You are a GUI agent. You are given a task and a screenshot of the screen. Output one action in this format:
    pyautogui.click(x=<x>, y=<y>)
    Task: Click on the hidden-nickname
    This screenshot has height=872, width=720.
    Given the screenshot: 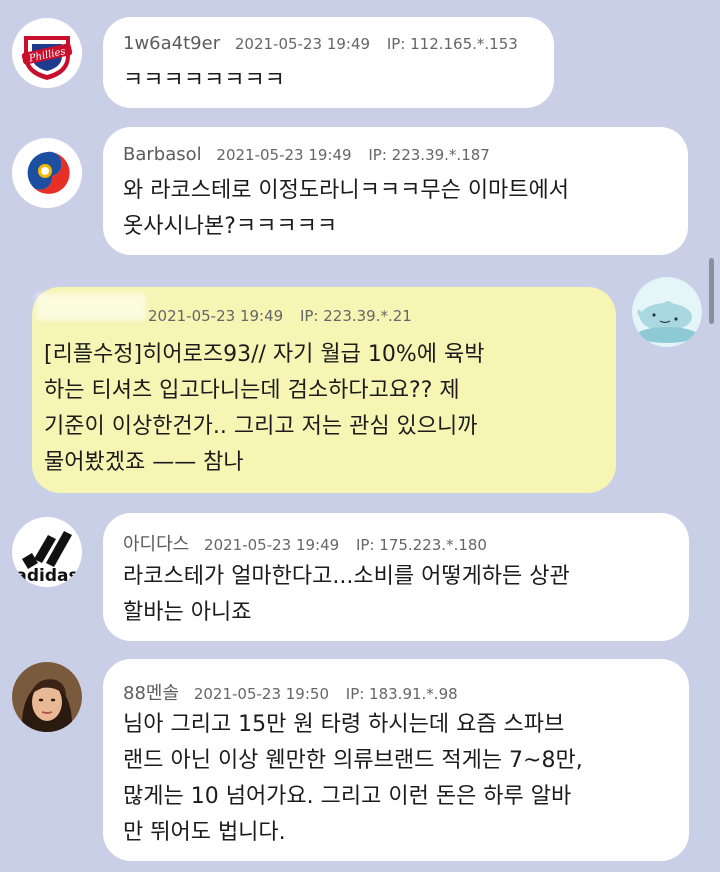 What is the action you would take?
    pyautogui.click(x=91, y=307)
    